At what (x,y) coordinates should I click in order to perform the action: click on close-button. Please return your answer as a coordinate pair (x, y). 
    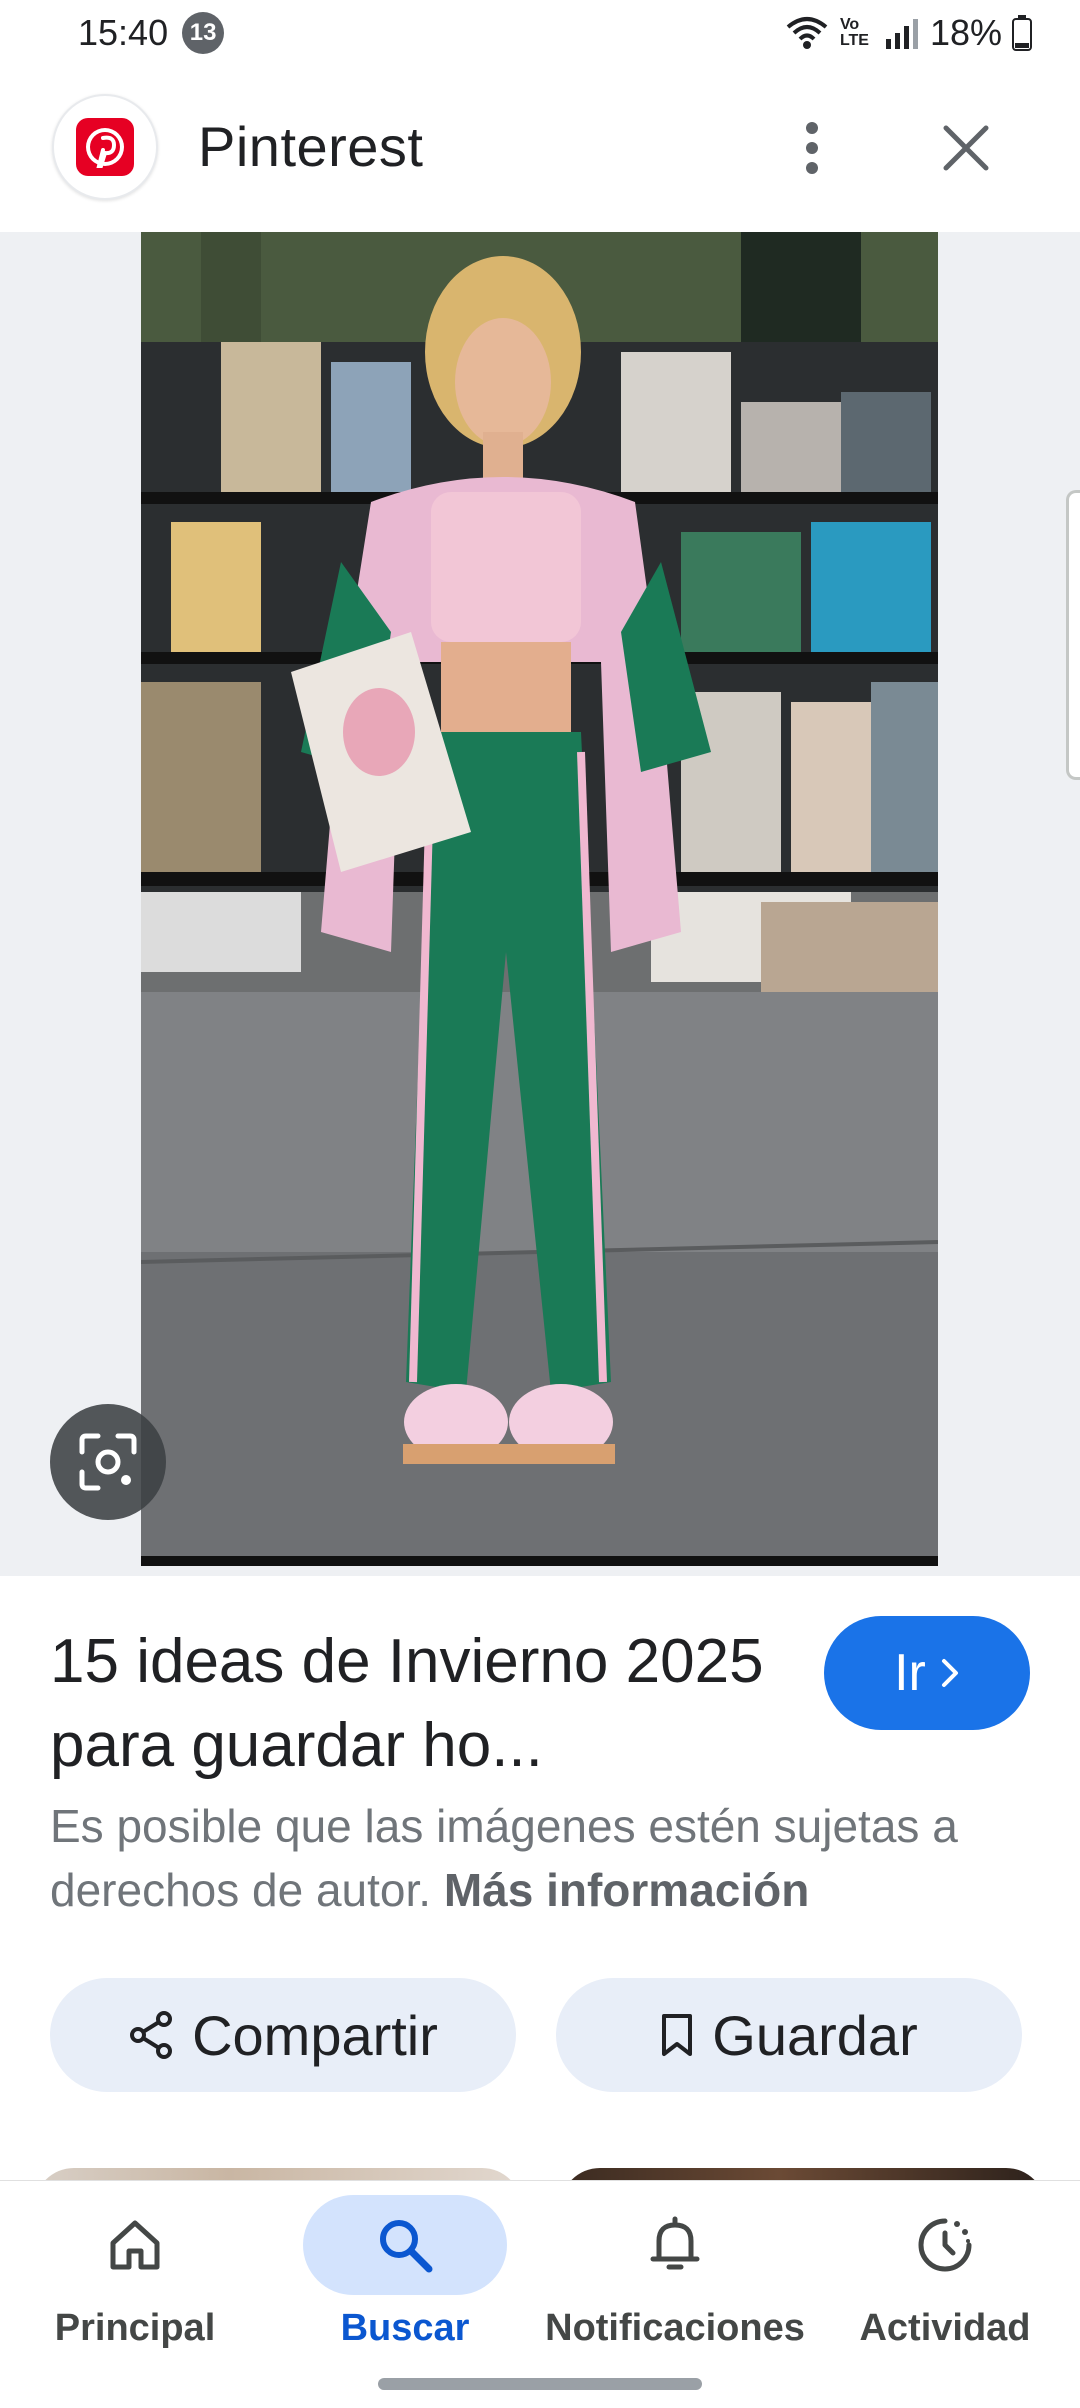
    Looking at the image, I should click on (966, 148).